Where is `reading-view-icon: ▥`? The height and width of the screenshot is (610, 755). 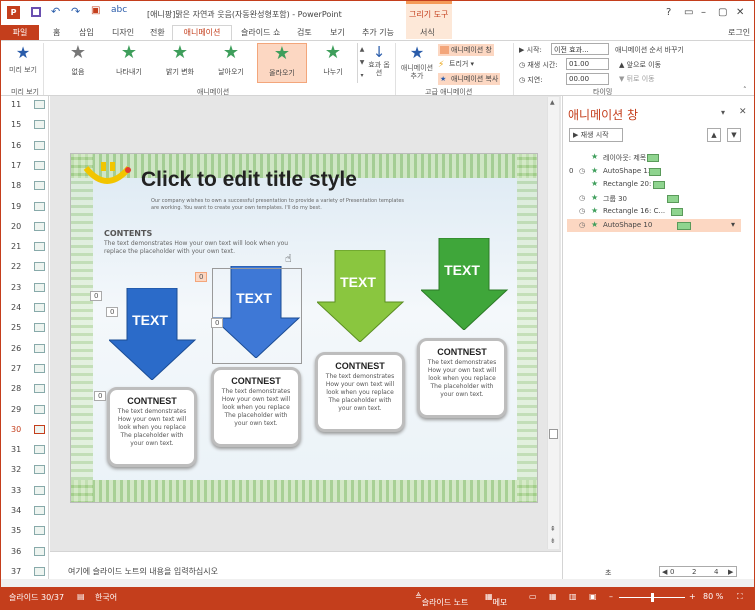
reading-view-icon: ▥ is located at coordinates (573, 596).